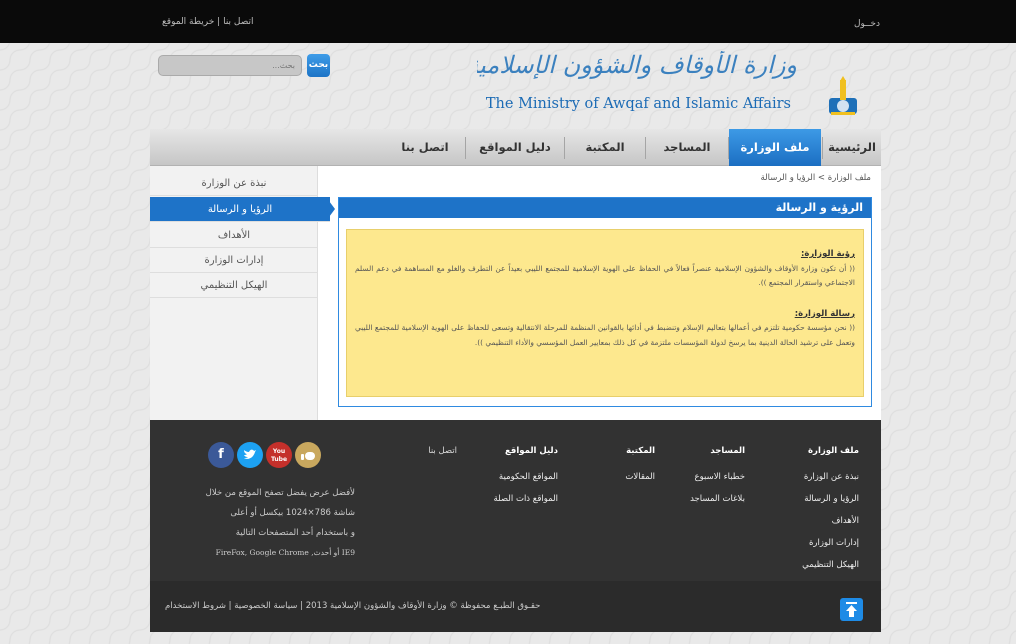  I want to click on info-line: و باستخدام أحد المتصفحات التالية, so click(295, 533).